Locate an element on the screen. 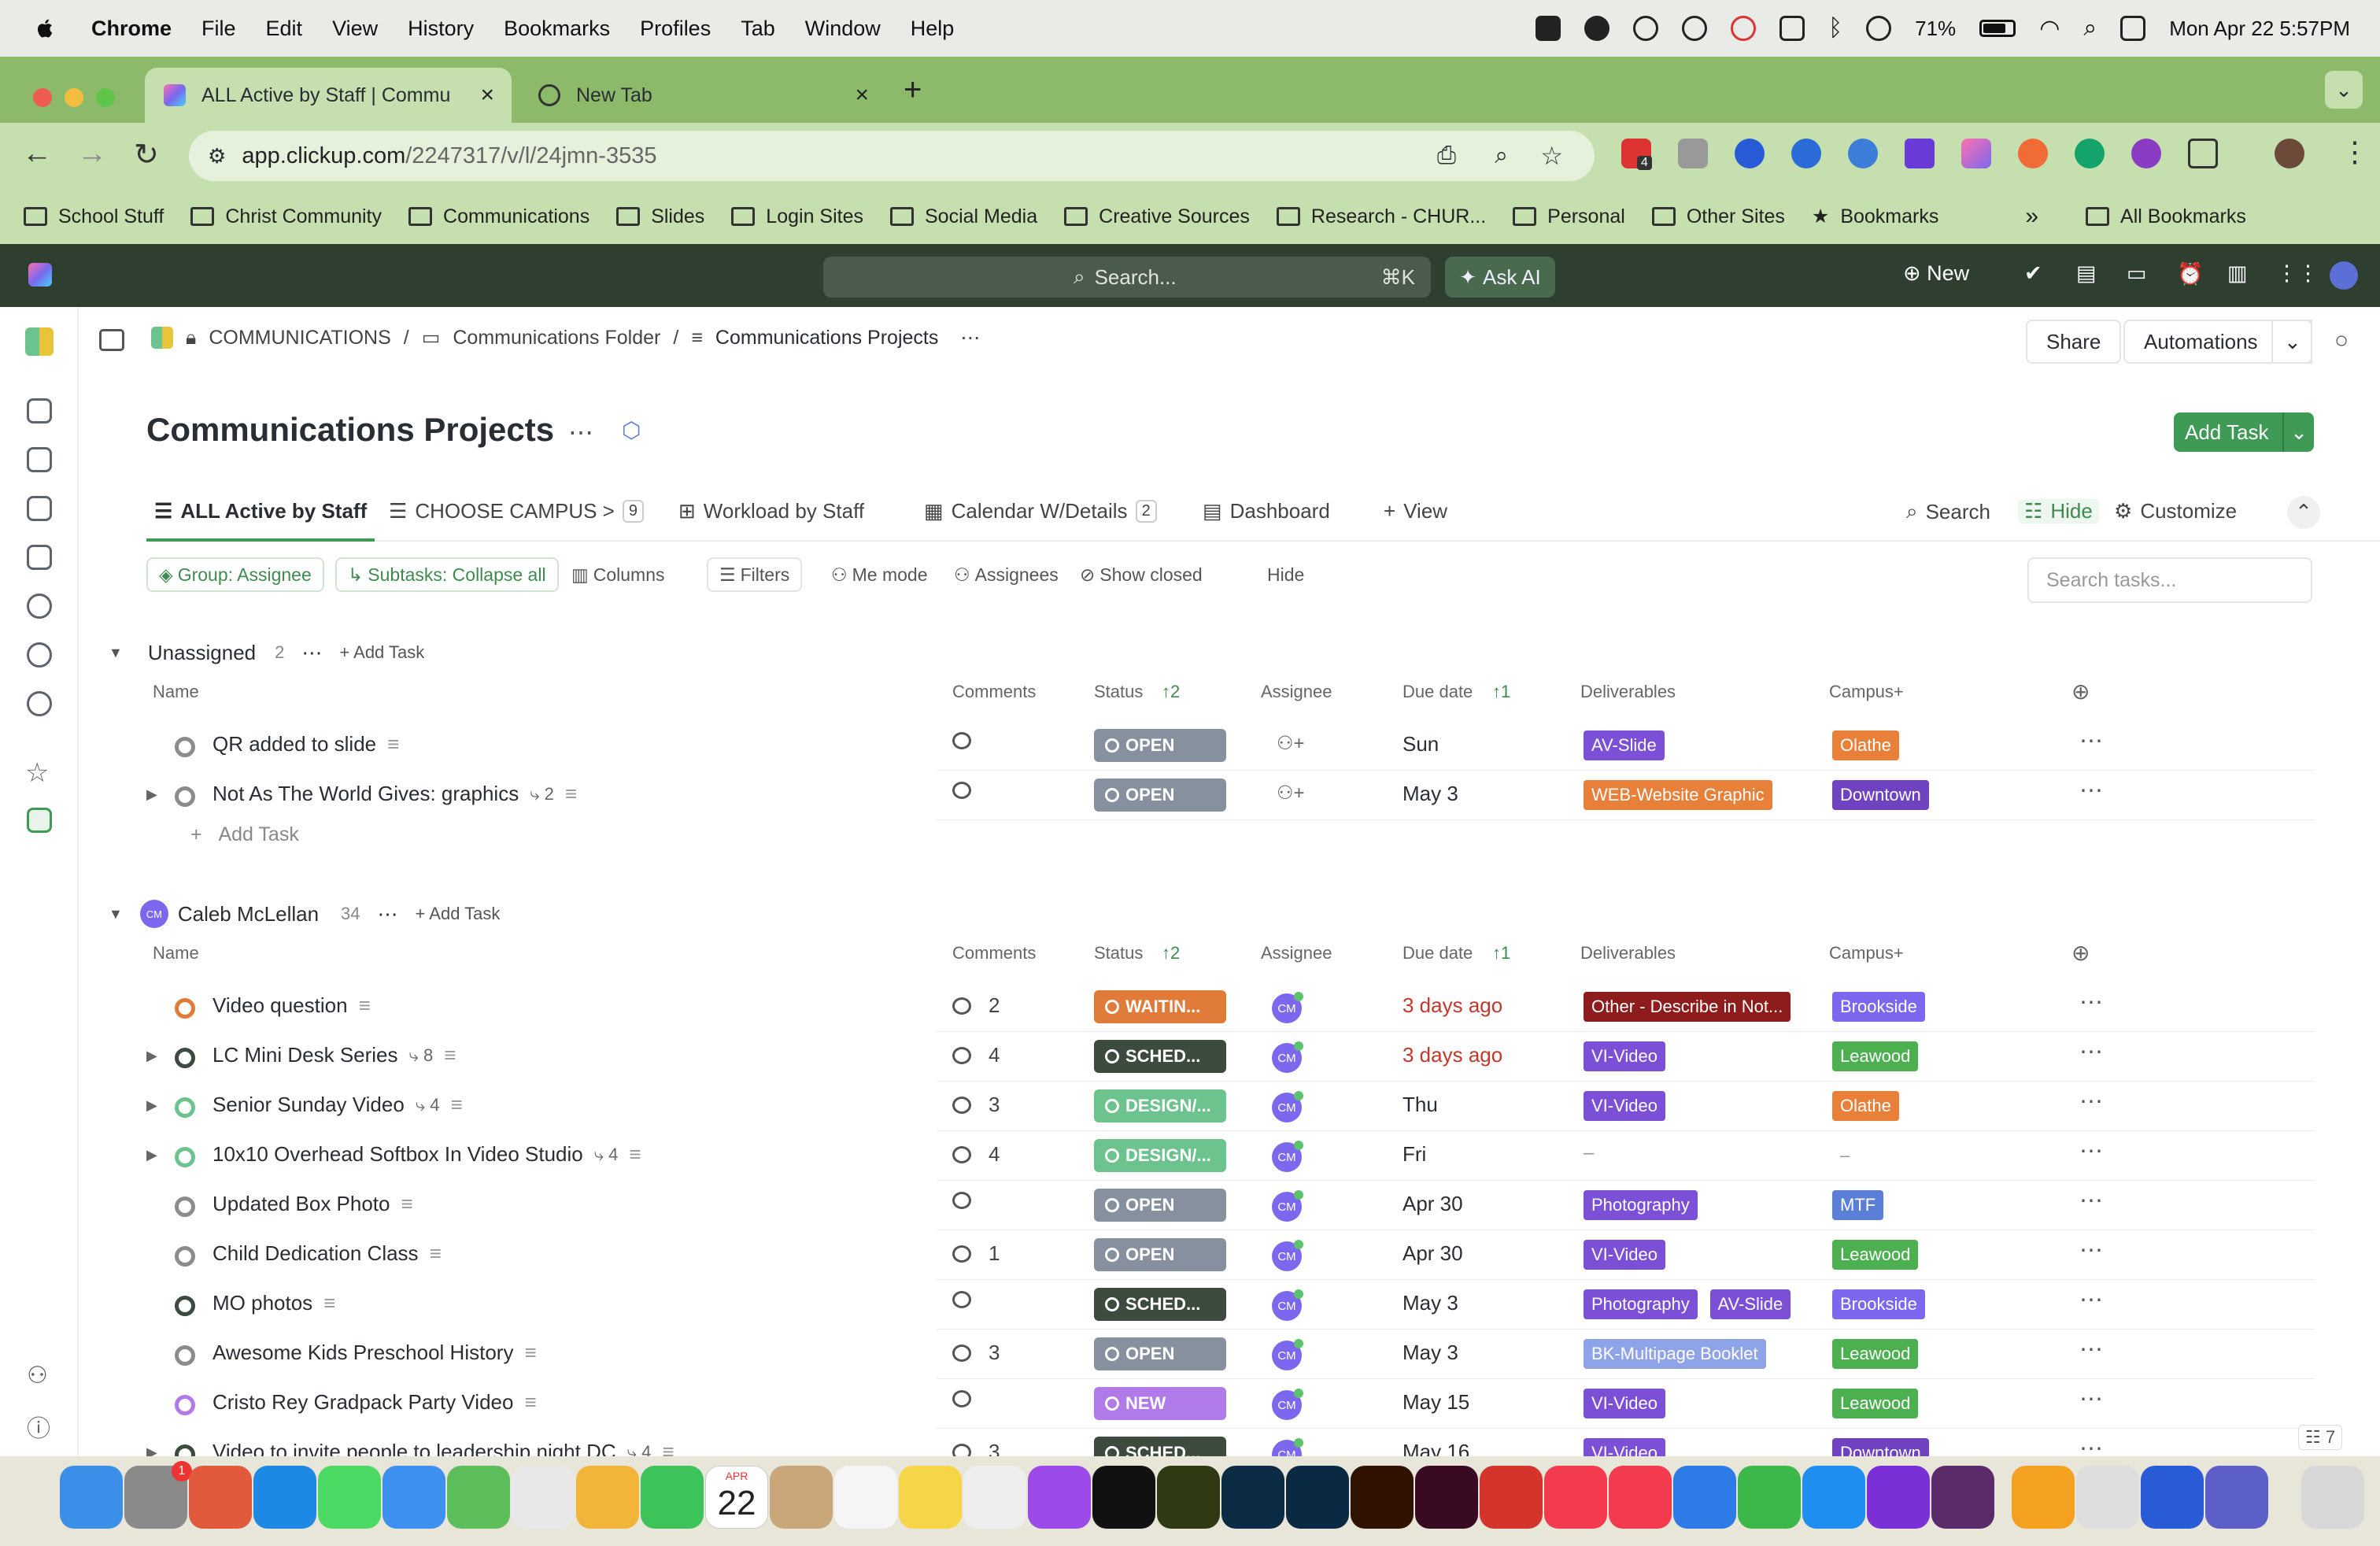 This screenshot has height=1546, width=2380. numbers-icon is located at coordinates (1769, 1497).